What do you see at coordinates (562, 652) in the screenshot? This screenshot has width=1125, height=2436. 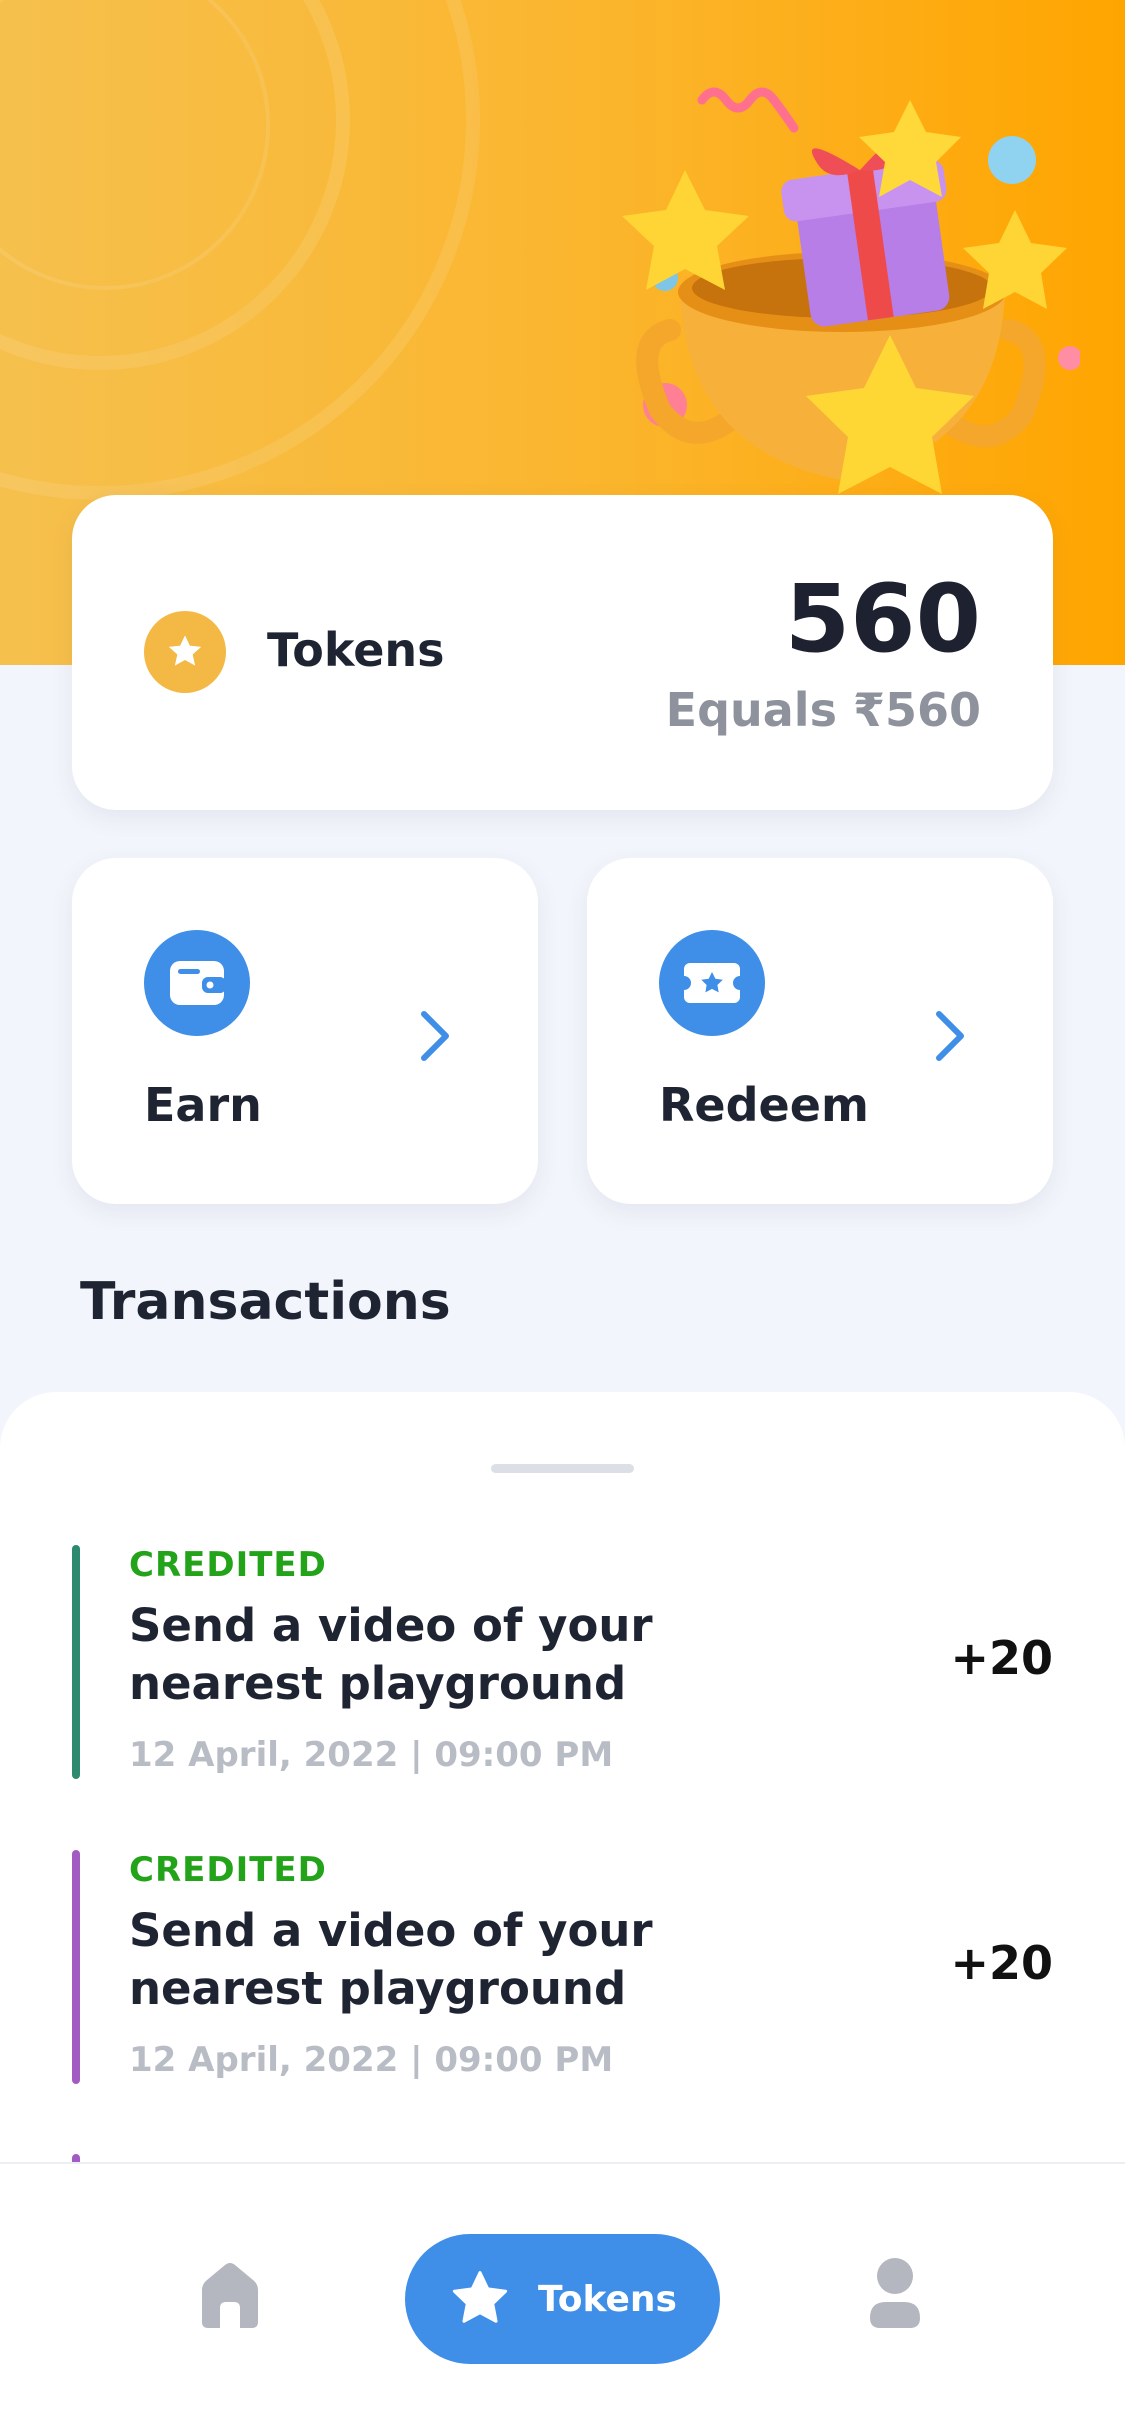 I see `tokens-balance-card: Tokens 560 Equals ₹560` at bounding box center [562, 652].